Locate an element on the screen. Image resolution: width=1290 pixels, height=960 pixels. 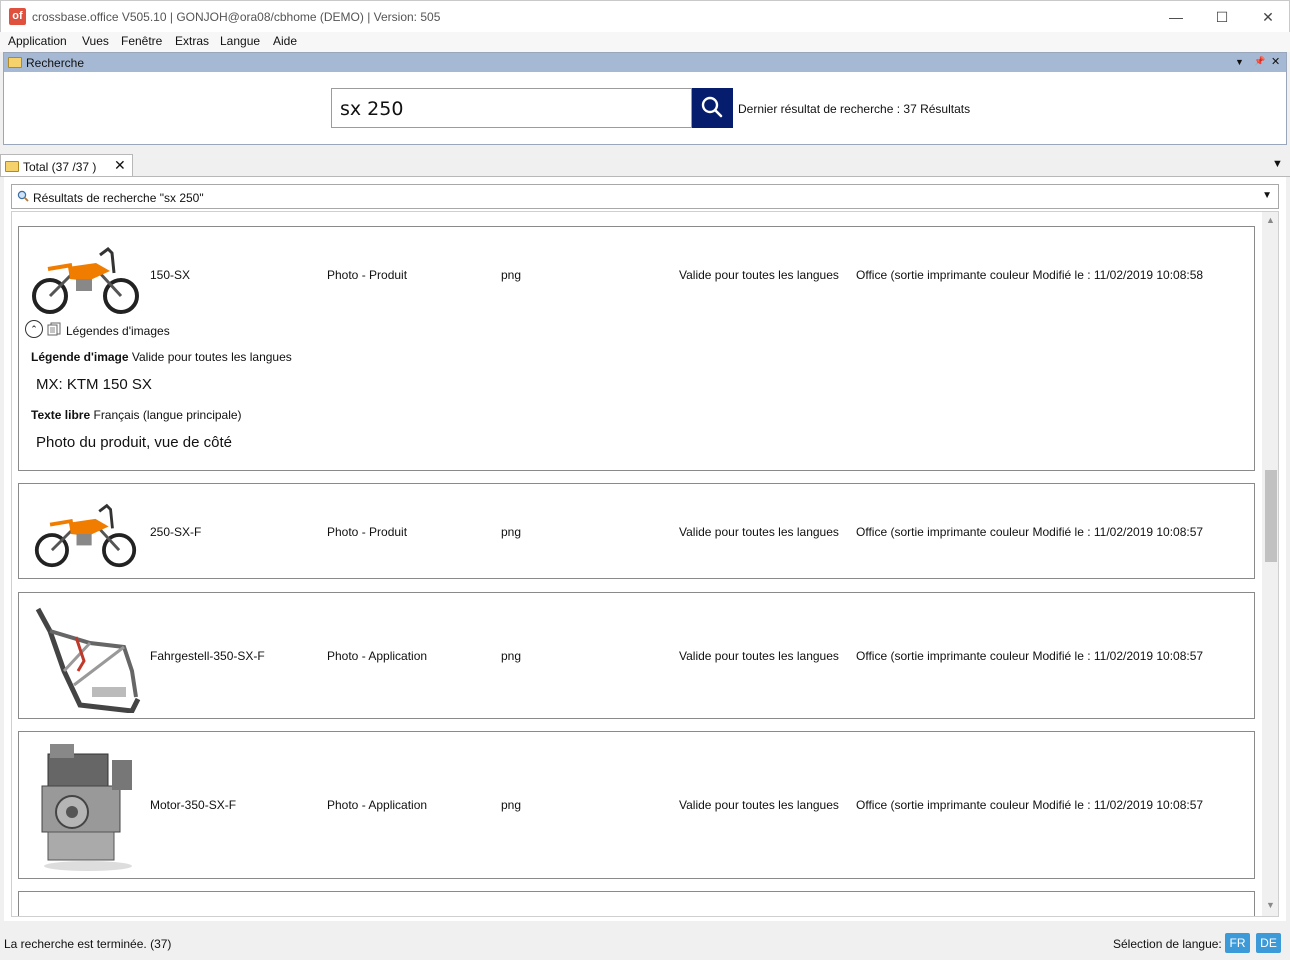
panel-close-icon: ✕ is located at coordinates (1275, 61).